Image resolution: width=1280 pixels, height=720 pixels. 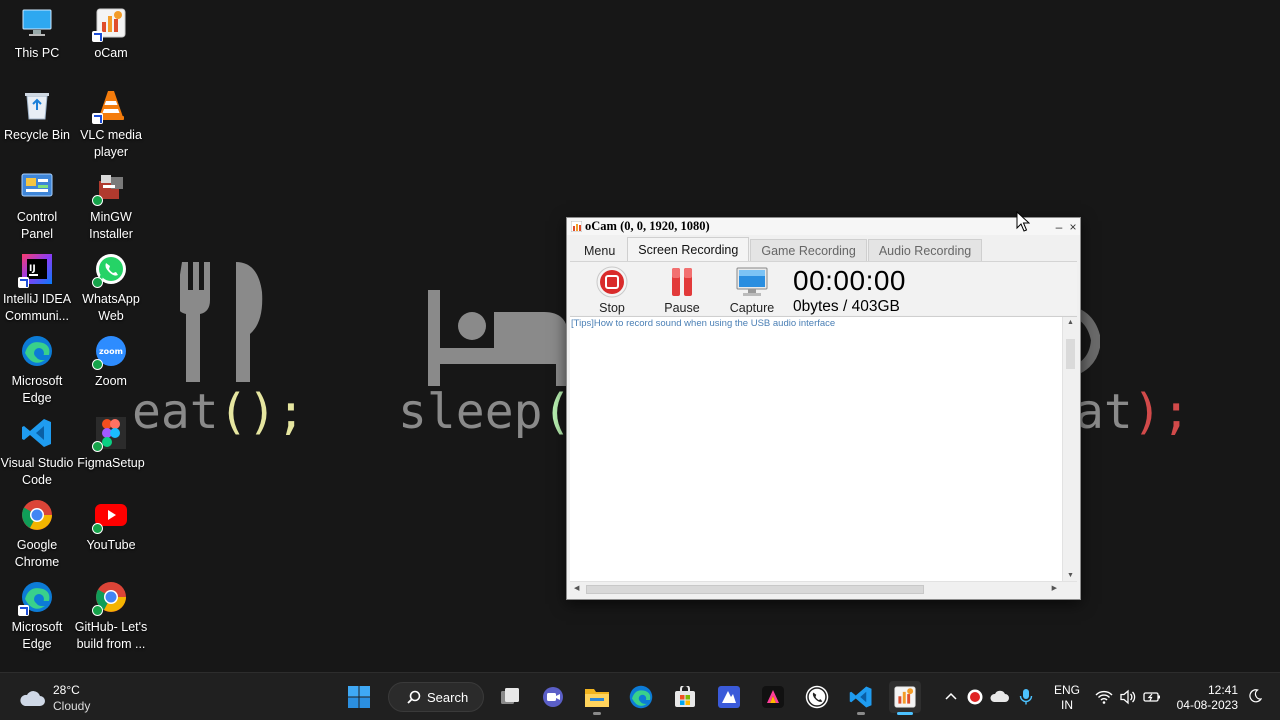 I want to click on desktop-icon-this-pc: This PC, so click(x=37, y=34).